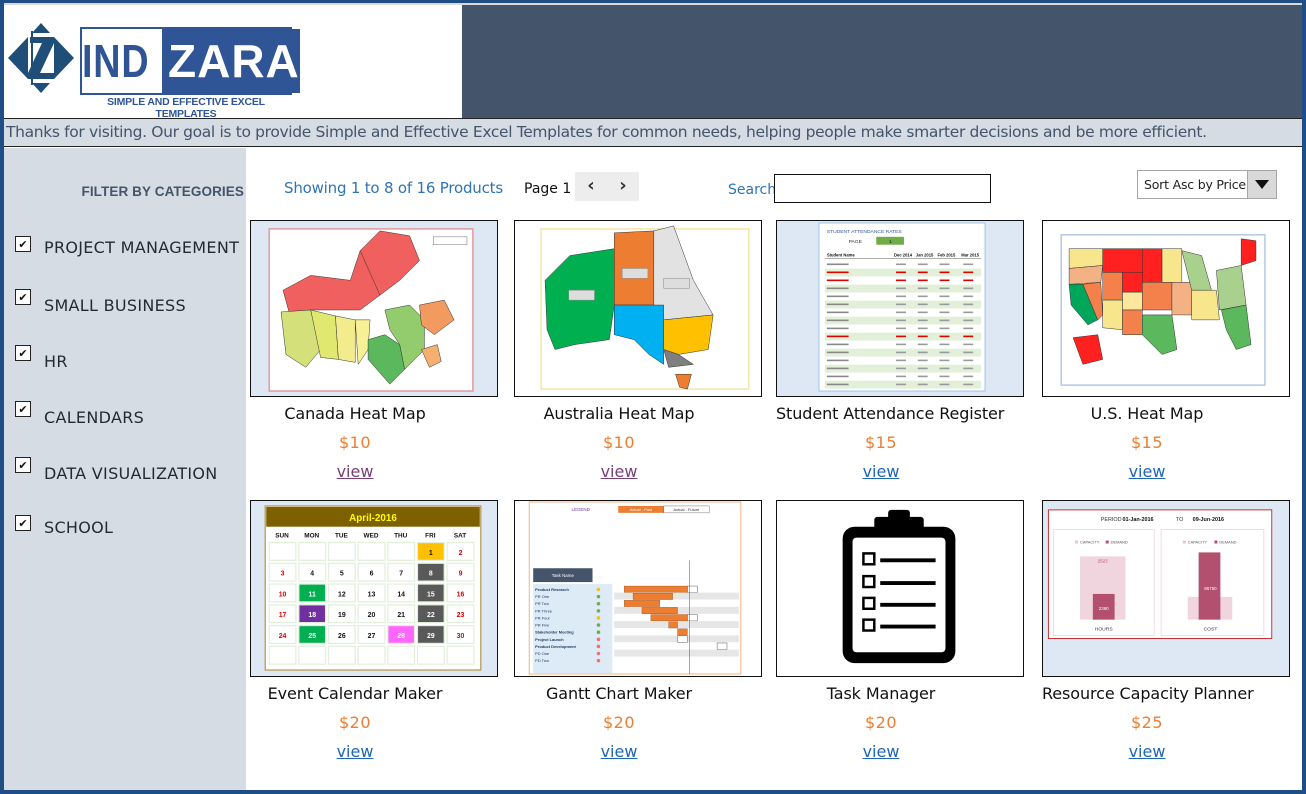  I want to click on gantt-row-band, so click(676, 653).